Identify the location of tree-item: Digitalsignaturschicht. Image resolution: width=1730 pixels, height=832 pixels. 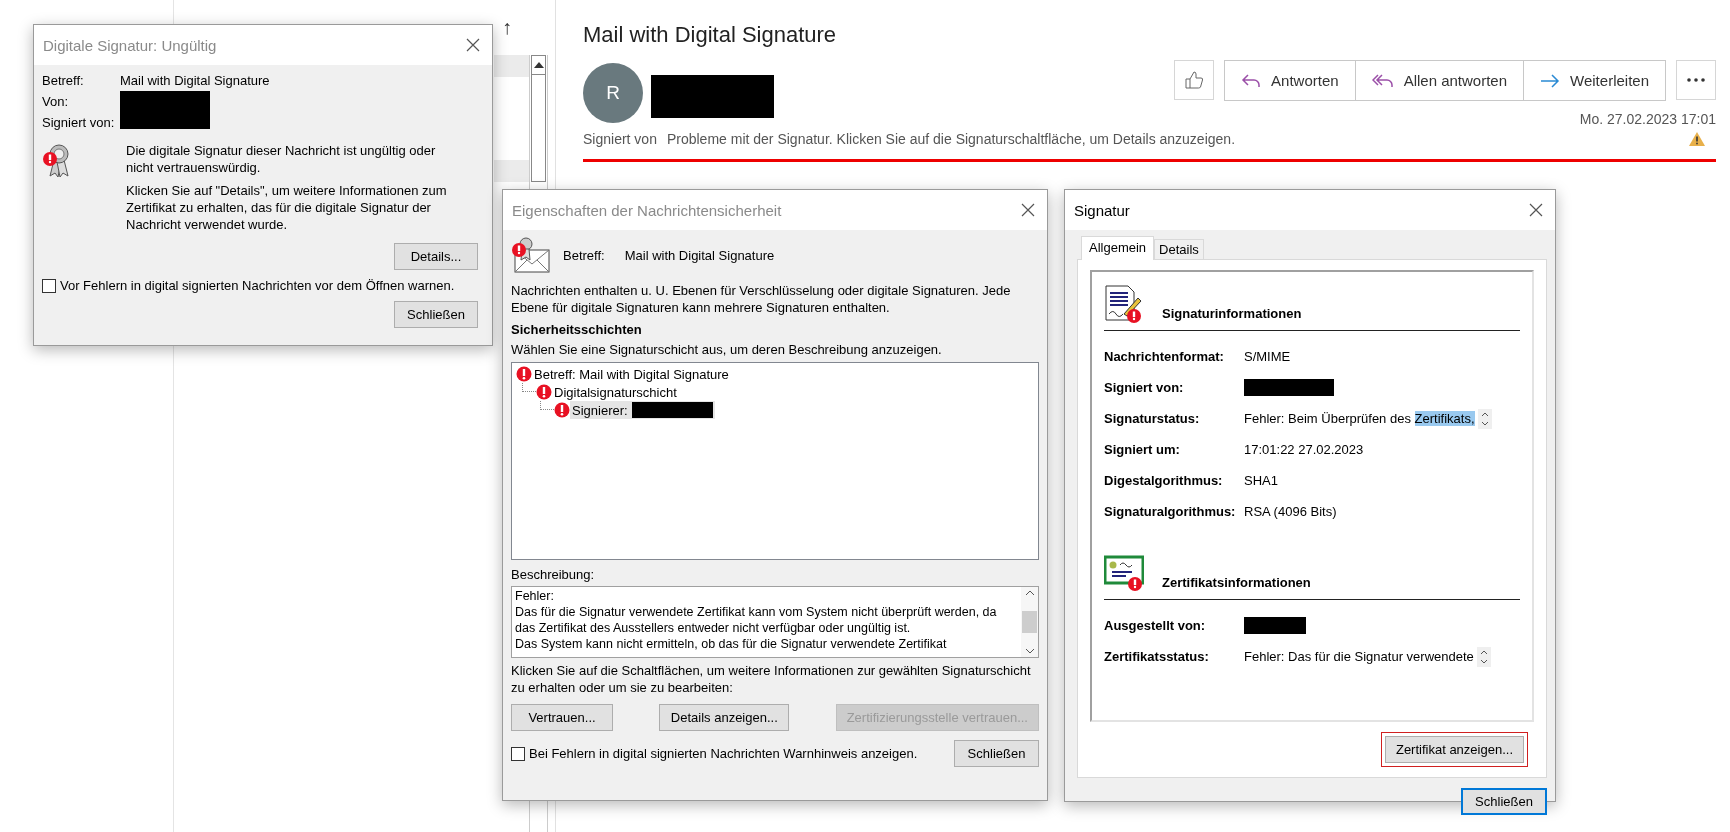
(615, 392).